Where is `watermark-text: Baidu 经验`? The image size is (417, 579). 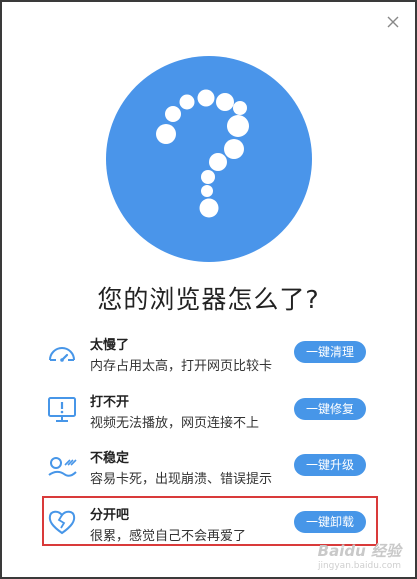 watermark-text: Baidu 经验 is located at coordinates (359, 551).